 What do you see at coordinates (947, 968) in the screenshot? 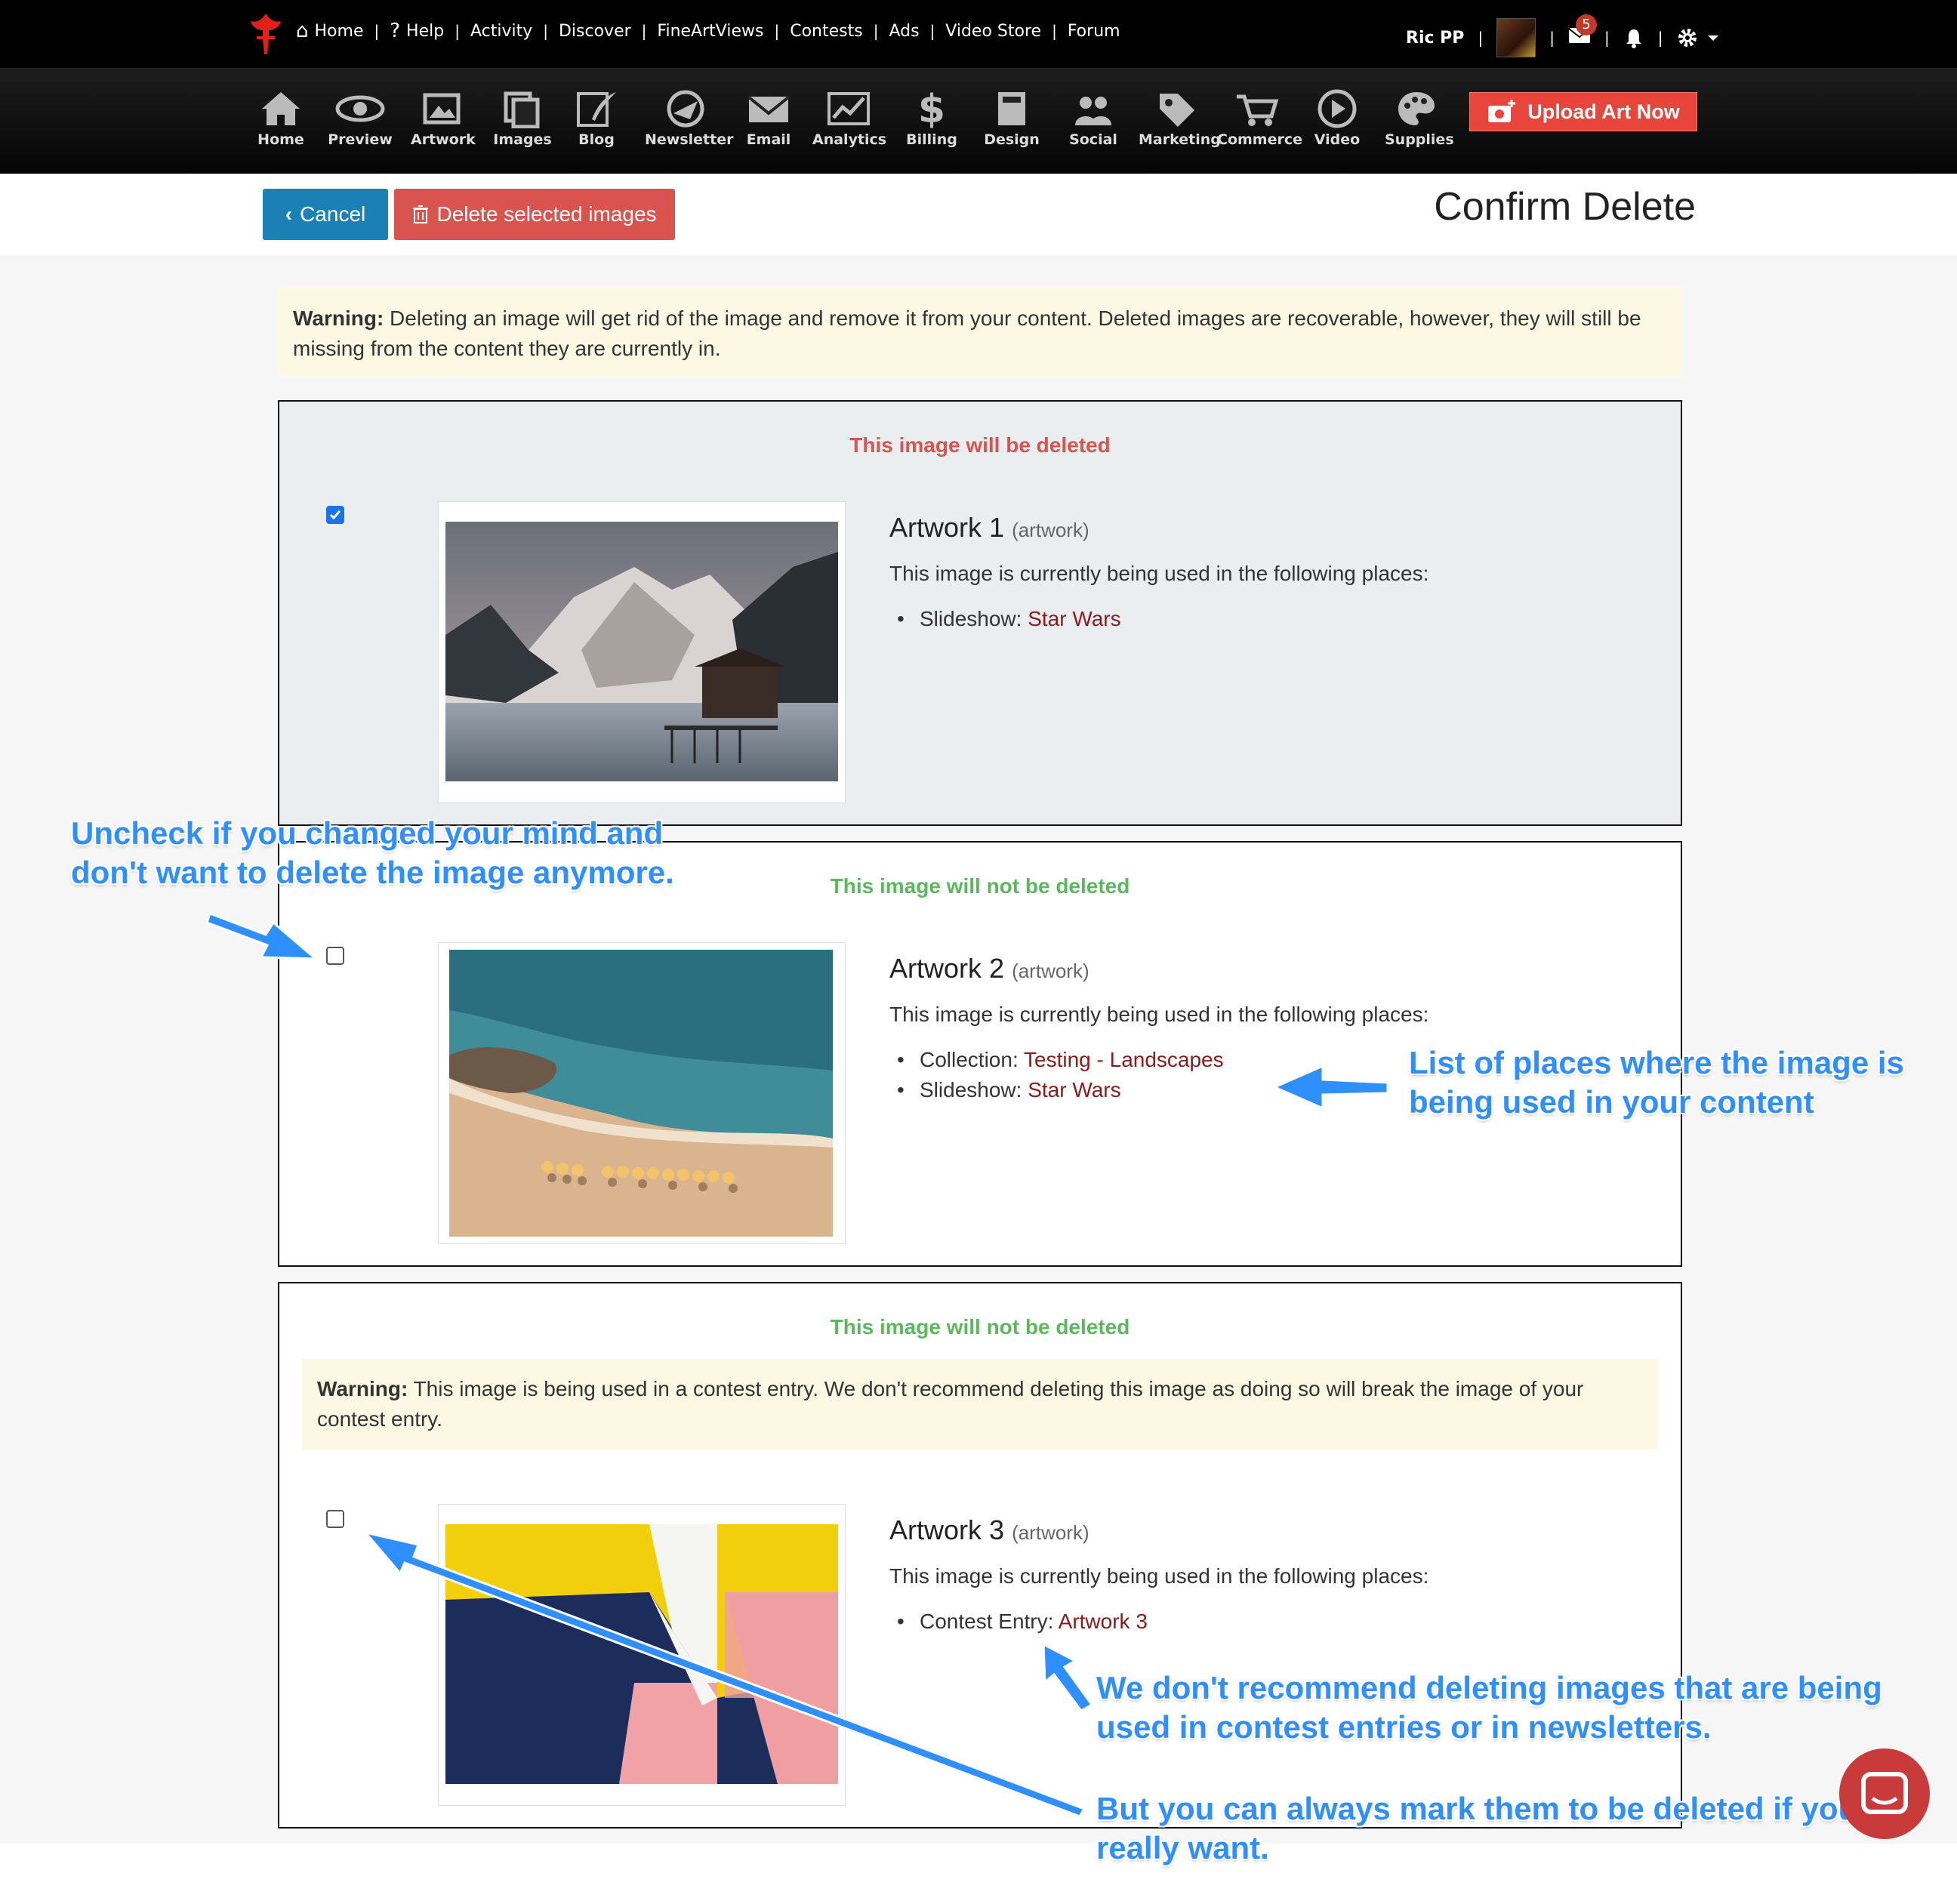
I see `artwork-name: Artwork 2` at bounding box center [947, 968].